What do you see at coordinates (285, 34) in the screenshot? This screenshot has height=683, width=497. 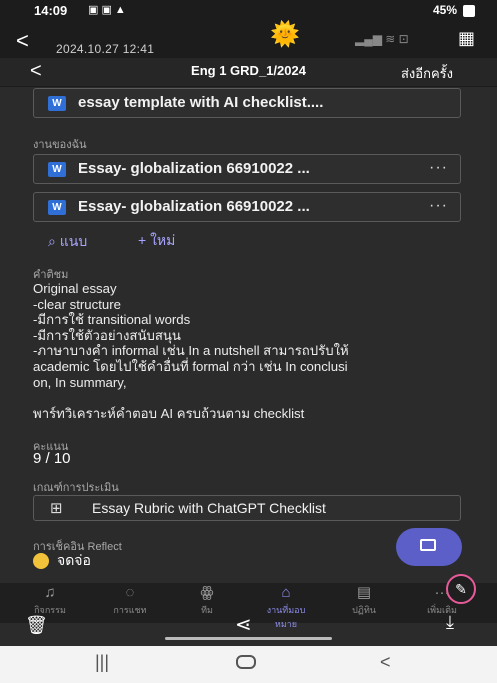 I see `sun-sticker-icon: 🌞` at bounding box center [285, 34].